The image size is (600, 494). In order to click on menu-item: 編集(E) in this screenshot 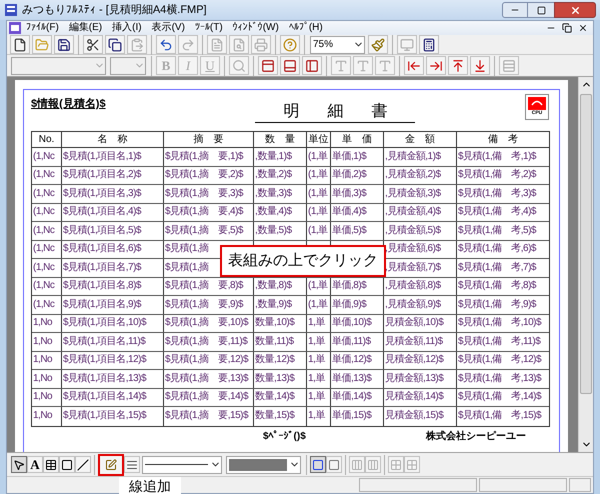, I will do `click(86, 28)`.